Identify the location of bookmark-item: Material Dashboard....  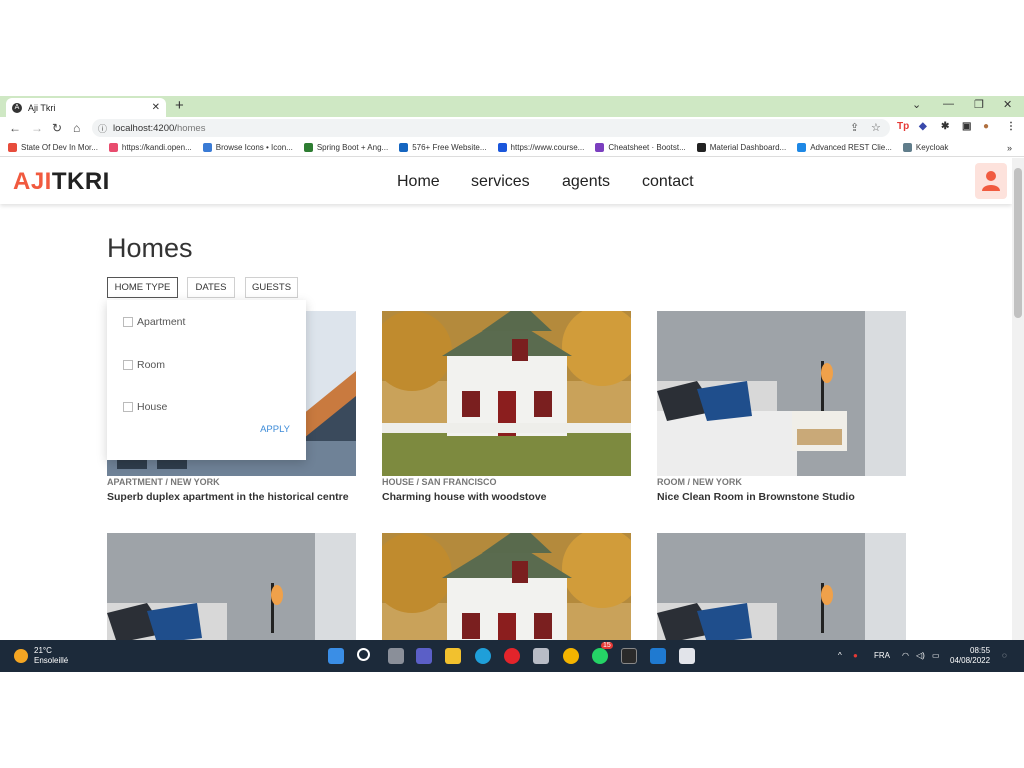
(741, 147).